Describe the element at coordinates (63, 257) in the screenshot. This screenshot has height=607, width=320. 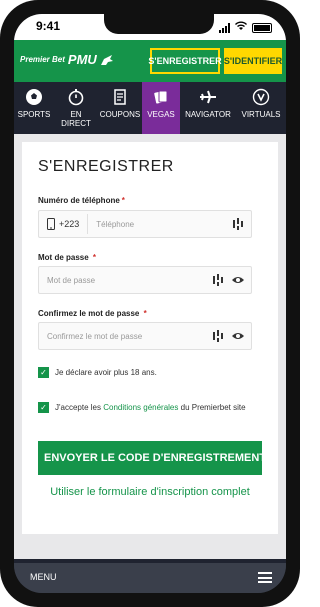
I see `password-label-text: Mot de passe` at that location.